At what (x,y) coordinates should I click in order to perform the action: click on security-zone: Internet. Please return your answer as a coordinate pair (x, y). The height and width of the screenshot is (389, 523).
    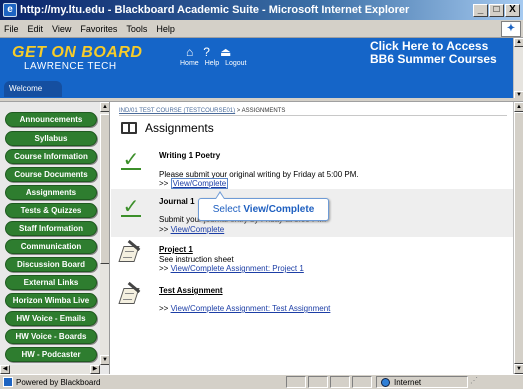
    Looking at the image, I should click on (422, 382).